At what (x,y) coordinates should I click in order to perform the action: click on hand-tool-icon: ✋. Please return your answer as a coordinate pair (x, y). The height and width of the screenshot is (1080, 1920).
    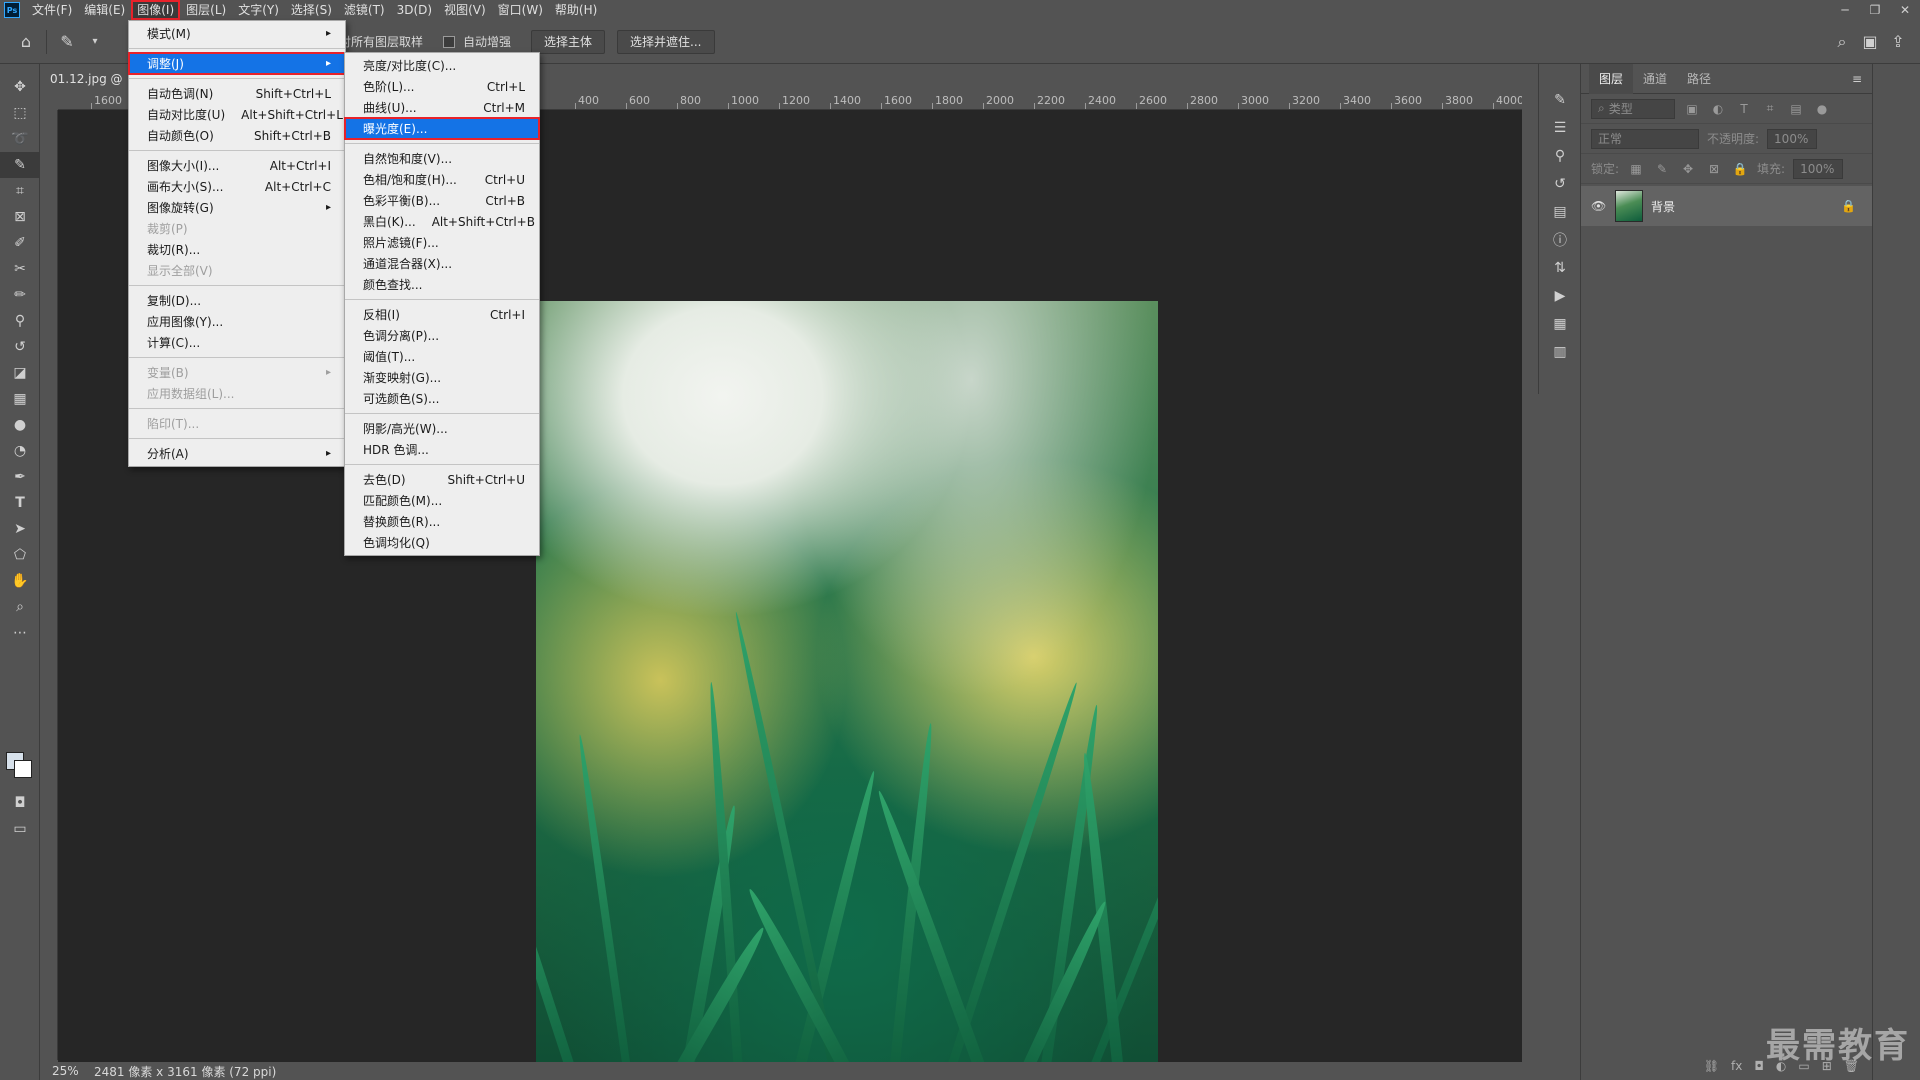
    Looking at the image, I should click on (20, 581).